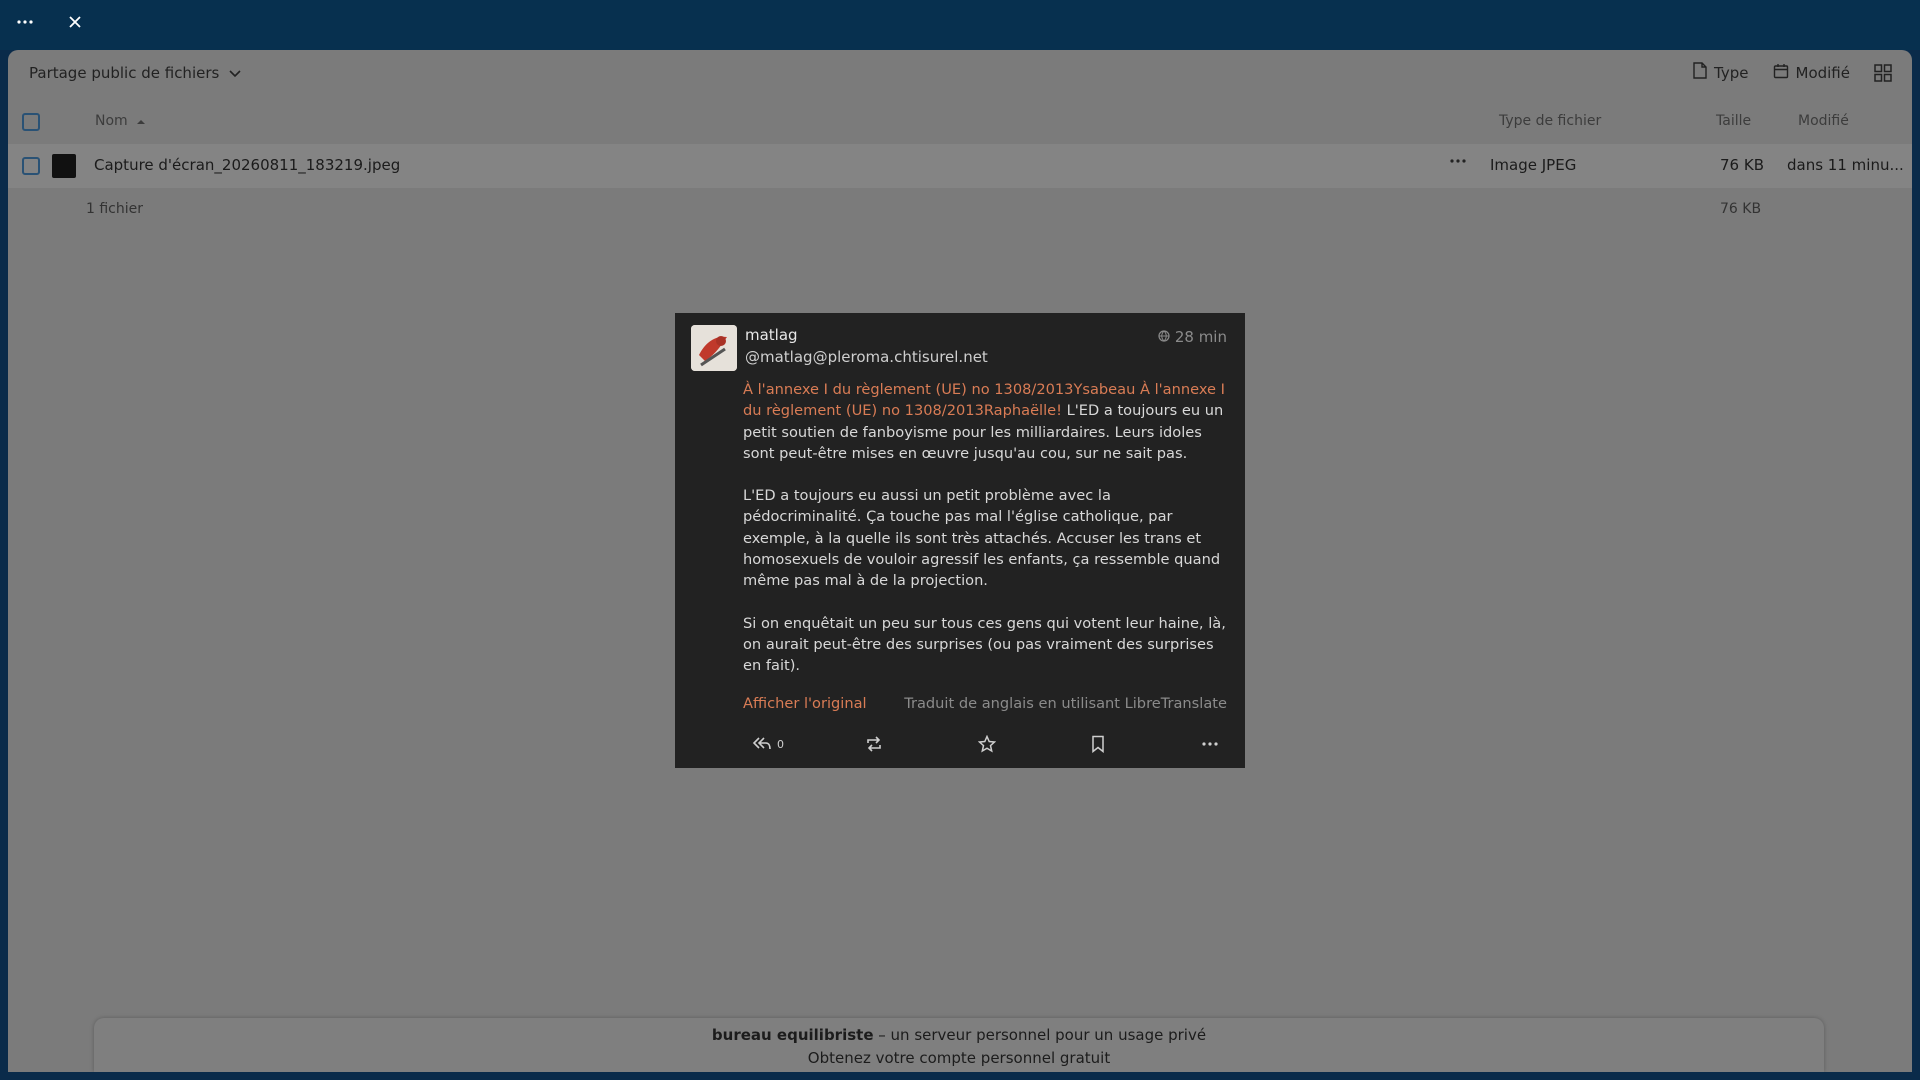  Describe the element at coordinates (1550, 121) in the screenshot. I see `column-file-type: Type de fichier` at that location.